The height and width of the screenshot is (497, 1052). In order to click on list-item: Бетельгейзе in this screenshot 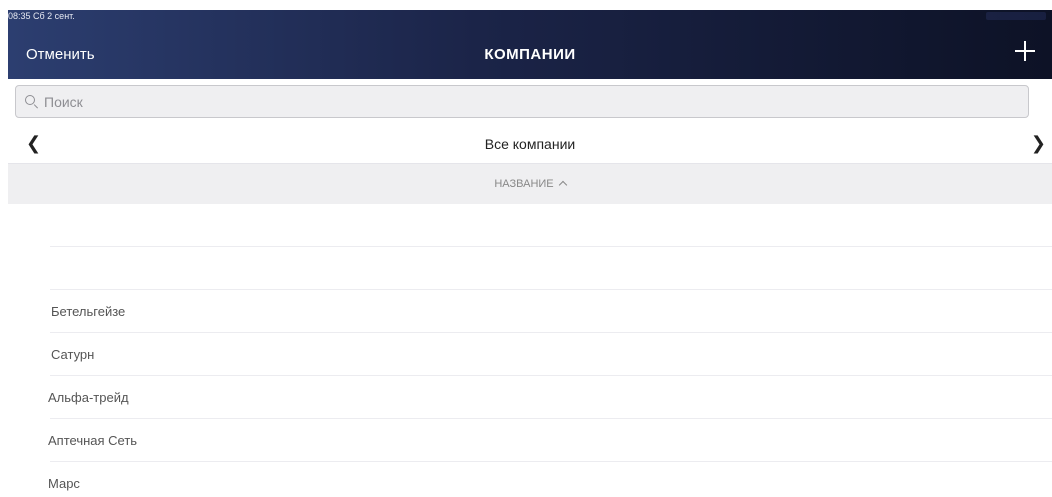, I will do `click(530, 311)`.